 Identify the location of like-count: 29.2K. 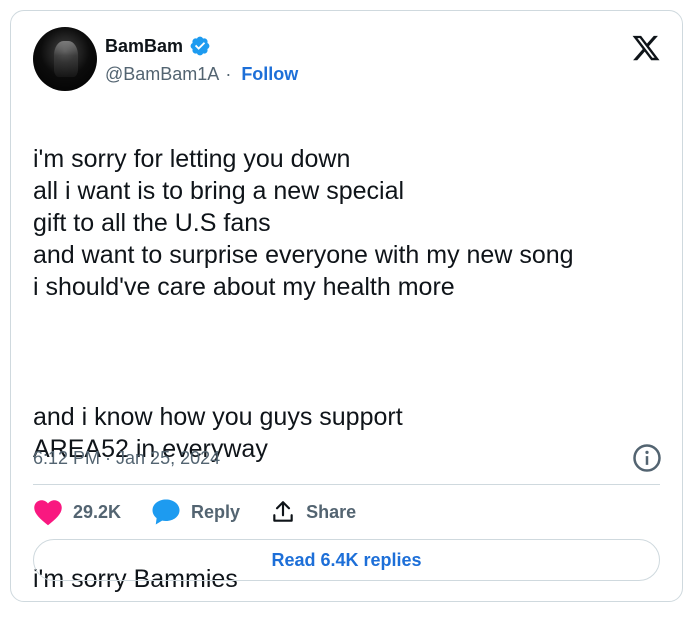
(97, 511).